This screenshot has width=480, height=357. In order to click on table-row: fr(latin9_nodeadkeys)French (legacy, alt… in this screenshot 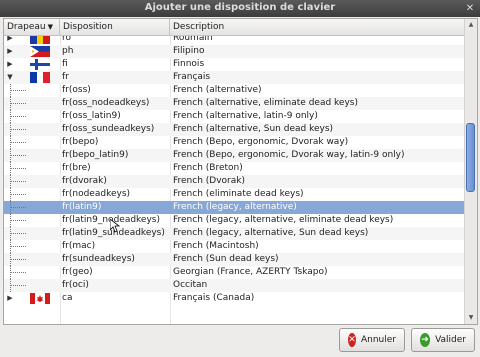, I will do `click(235, 220)`.